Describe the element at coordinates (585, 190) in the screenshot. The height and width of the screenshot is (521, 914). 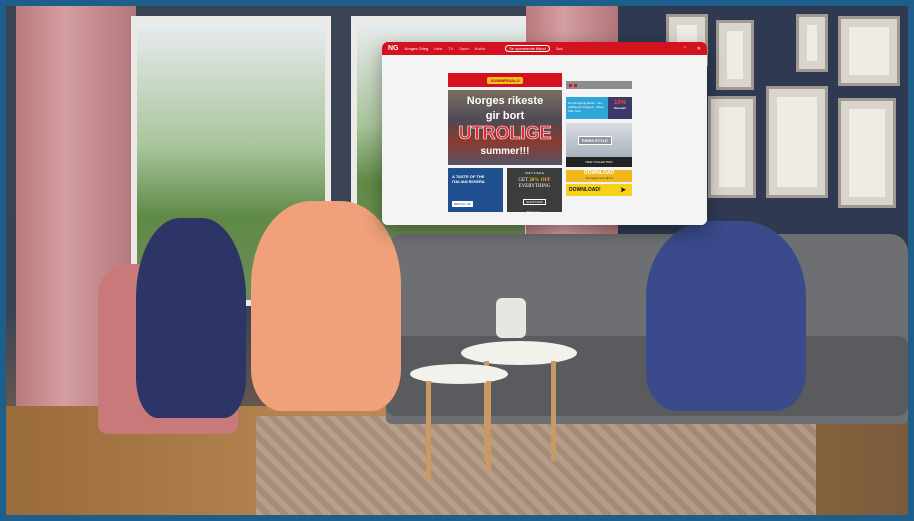
I see `download-label: DOWNLOAD!` at that location.